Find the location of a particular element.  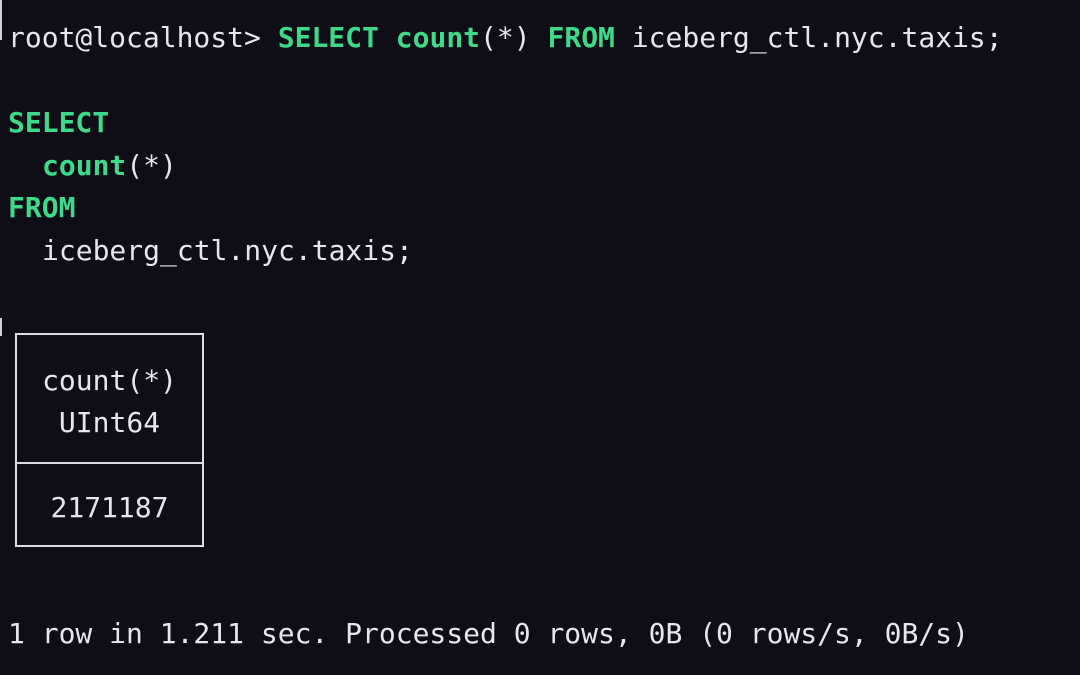

command-keyword-select: SELECT is located at coordinates (328, 37).